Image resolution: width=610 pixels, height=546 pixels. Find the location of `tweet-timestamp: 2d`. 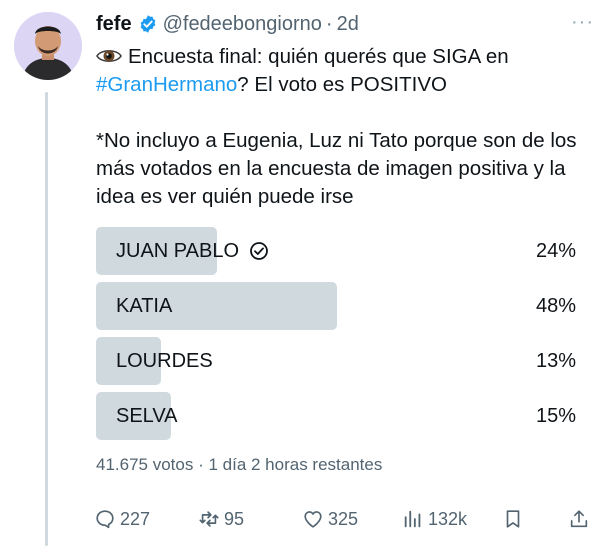

tweet-timestamp: 2d is located at coordinates (348, 24).